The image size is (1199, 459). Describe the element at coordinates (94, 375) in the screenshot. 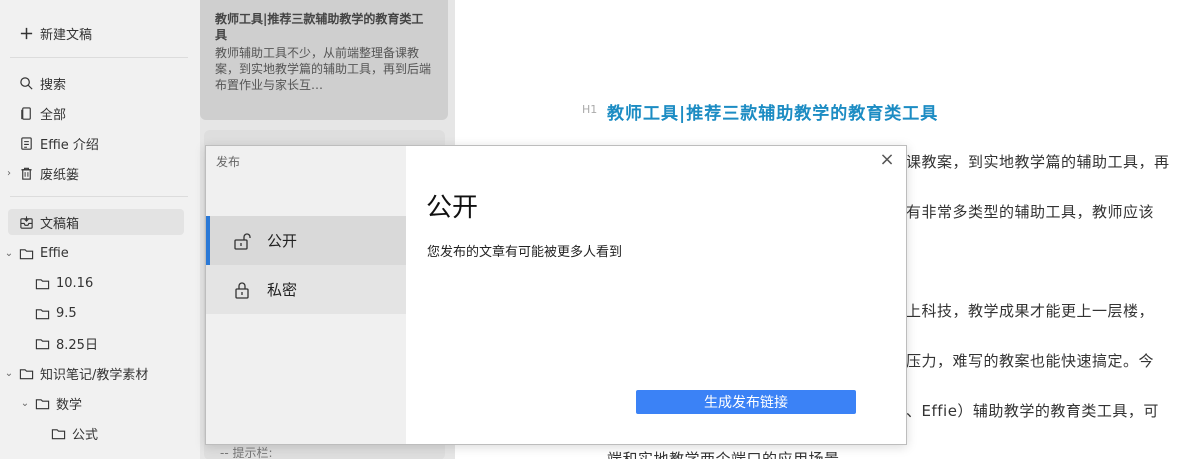

I see `folder-label: 知识笔记/教学素材` at that location.